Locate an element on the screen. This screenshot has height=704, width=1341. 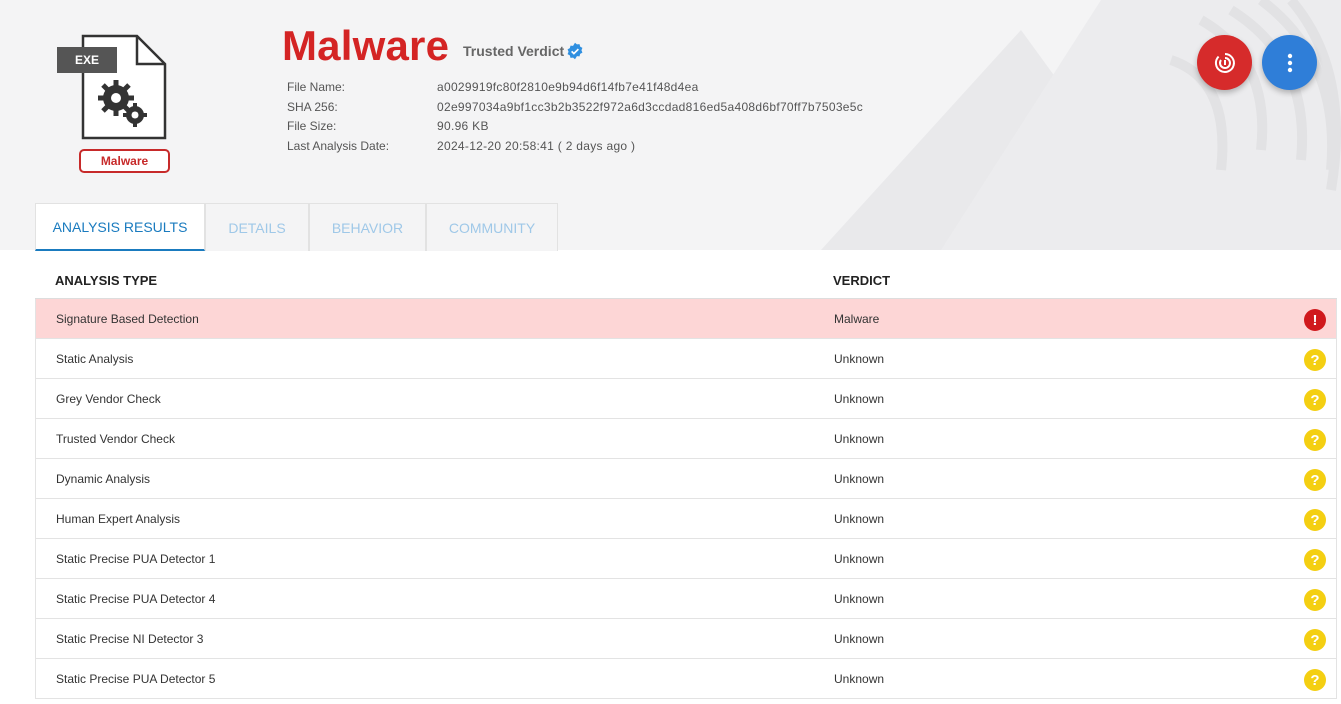
row-analysis-type: Signature Based Detection is located at coordinates (127, 318).